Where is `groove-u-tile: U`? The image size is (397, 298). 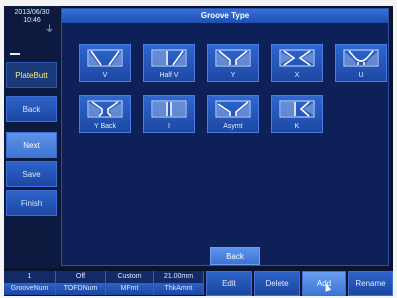 groove-u-tile: U is located at coordinates (361, 63).